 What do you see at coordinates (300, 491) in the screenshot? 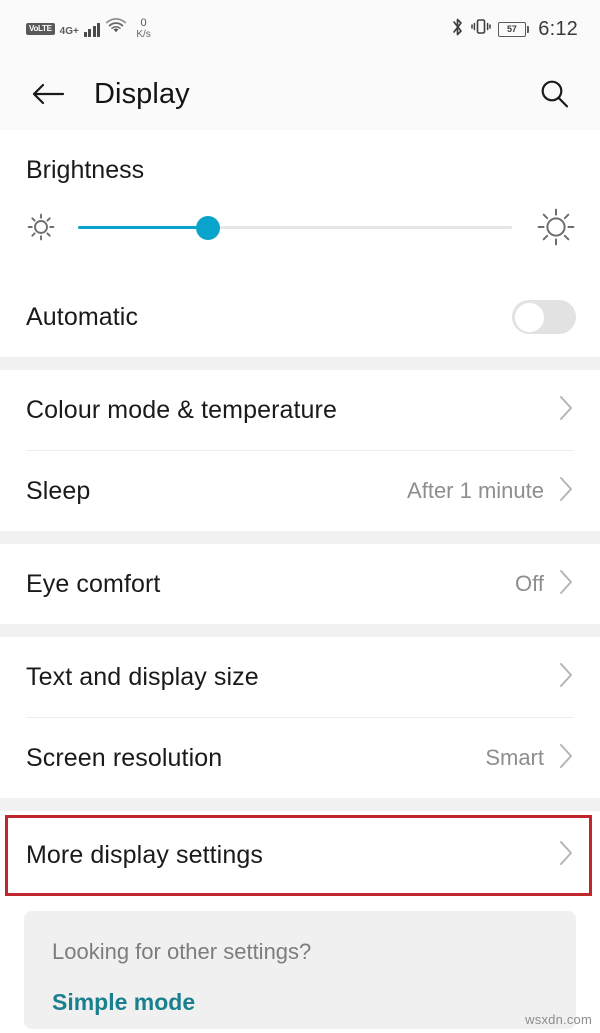
I see `row-sleep: Sleep After 1 minute` at bounding box center [300, 491].